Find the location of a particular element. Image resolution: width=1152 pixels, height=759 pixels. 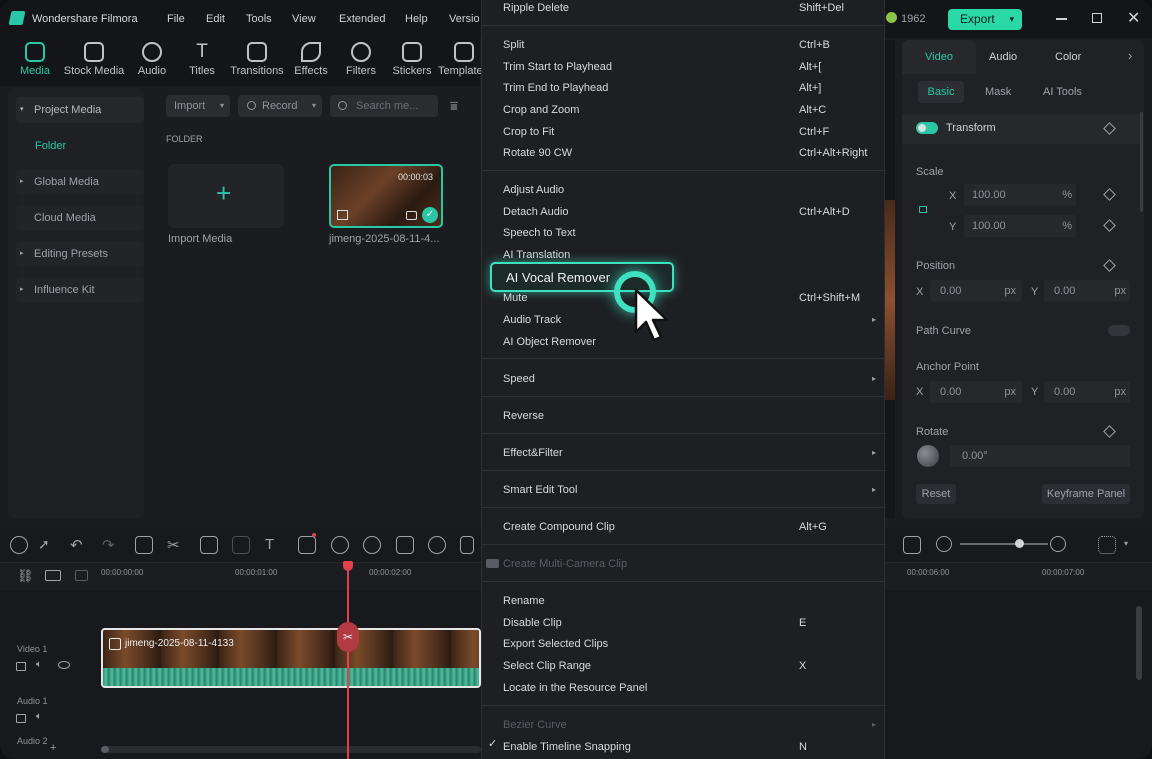

sidebar-item-global-media: ▸ Global Media is located at coordinates (80, 182).